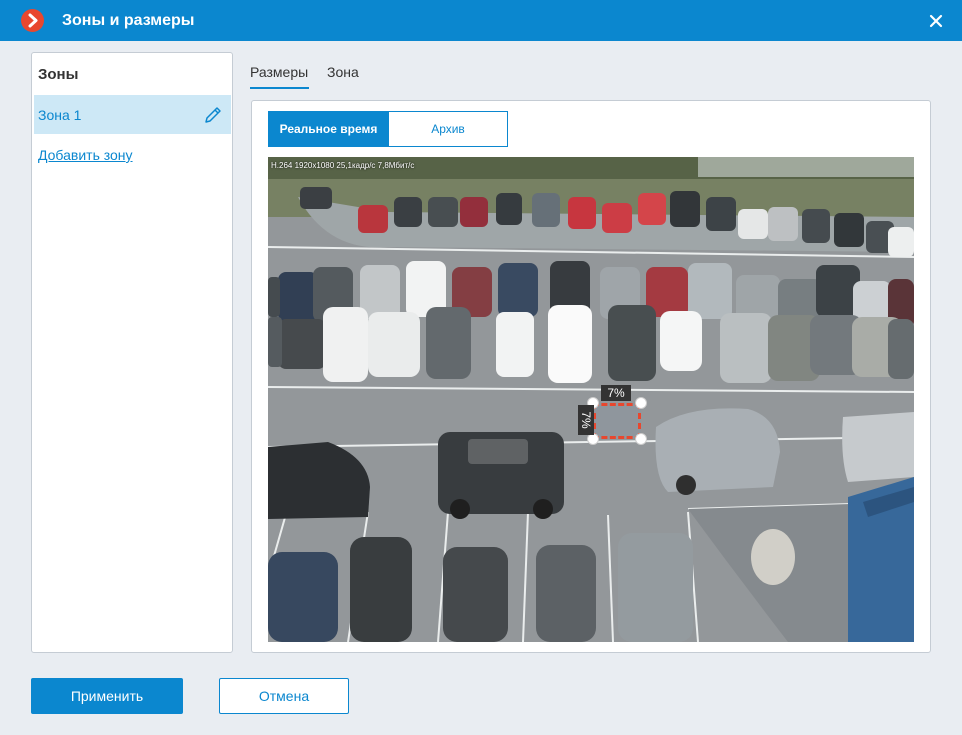  Describe the element at coordinates (128, 20) in the screenshot. I see `window-title: Зоны и размеры` at that location.